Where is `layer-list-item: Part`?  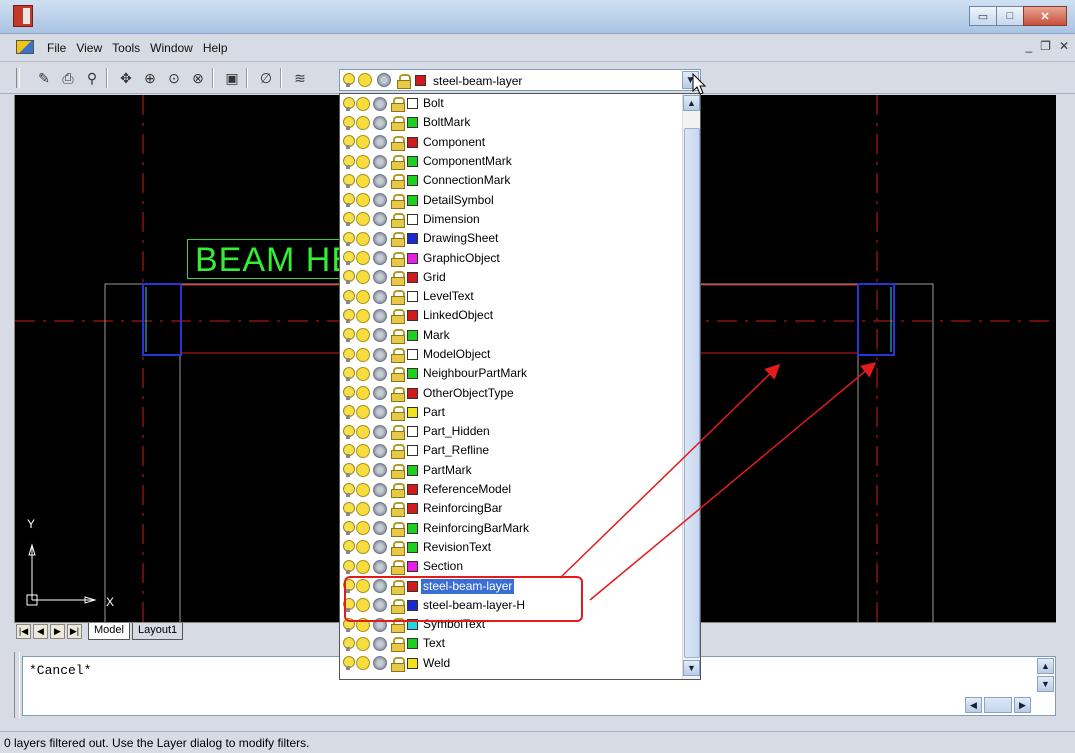 layer-list-item: Part is located at coordinates (511, 412).